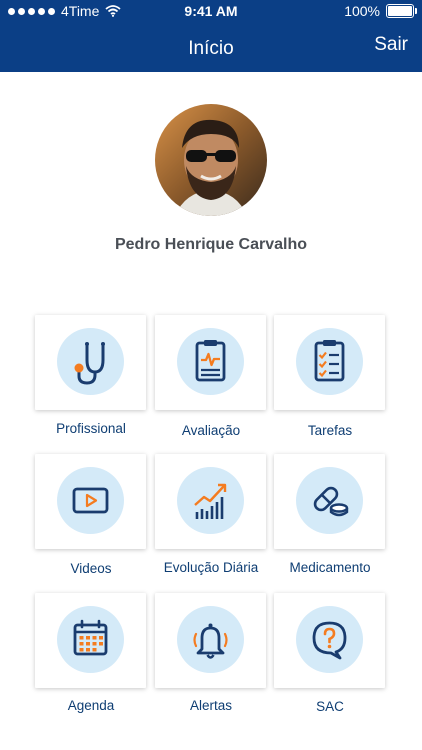 This screenshot has height=750, width=422. I want to click on menu-tile-profissional, so click(90, 362).